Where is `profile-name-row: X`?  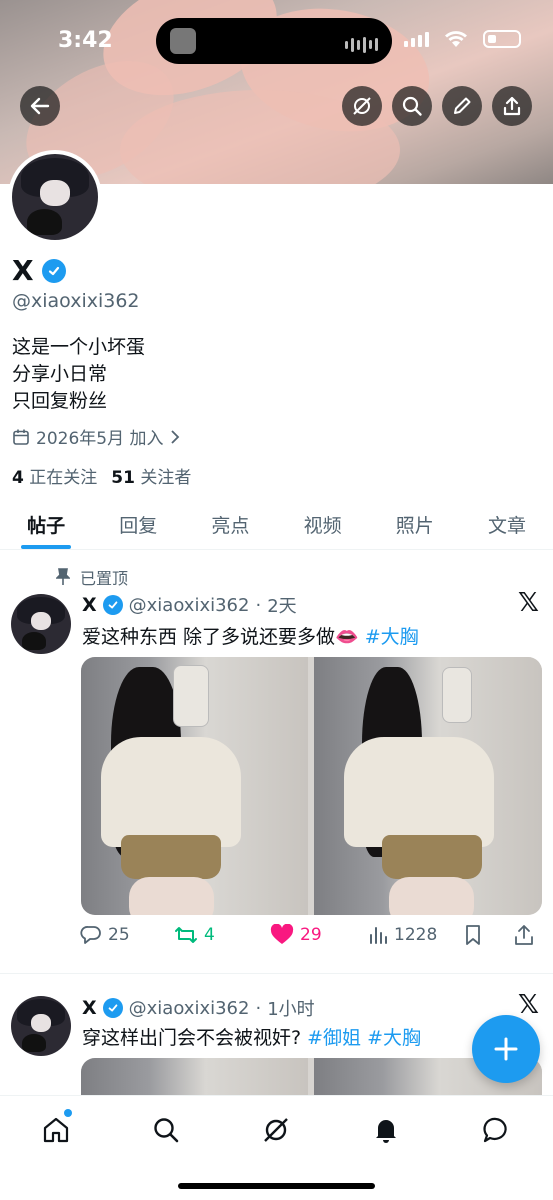
profile-name-row: X is located at coordinates (39, 270).